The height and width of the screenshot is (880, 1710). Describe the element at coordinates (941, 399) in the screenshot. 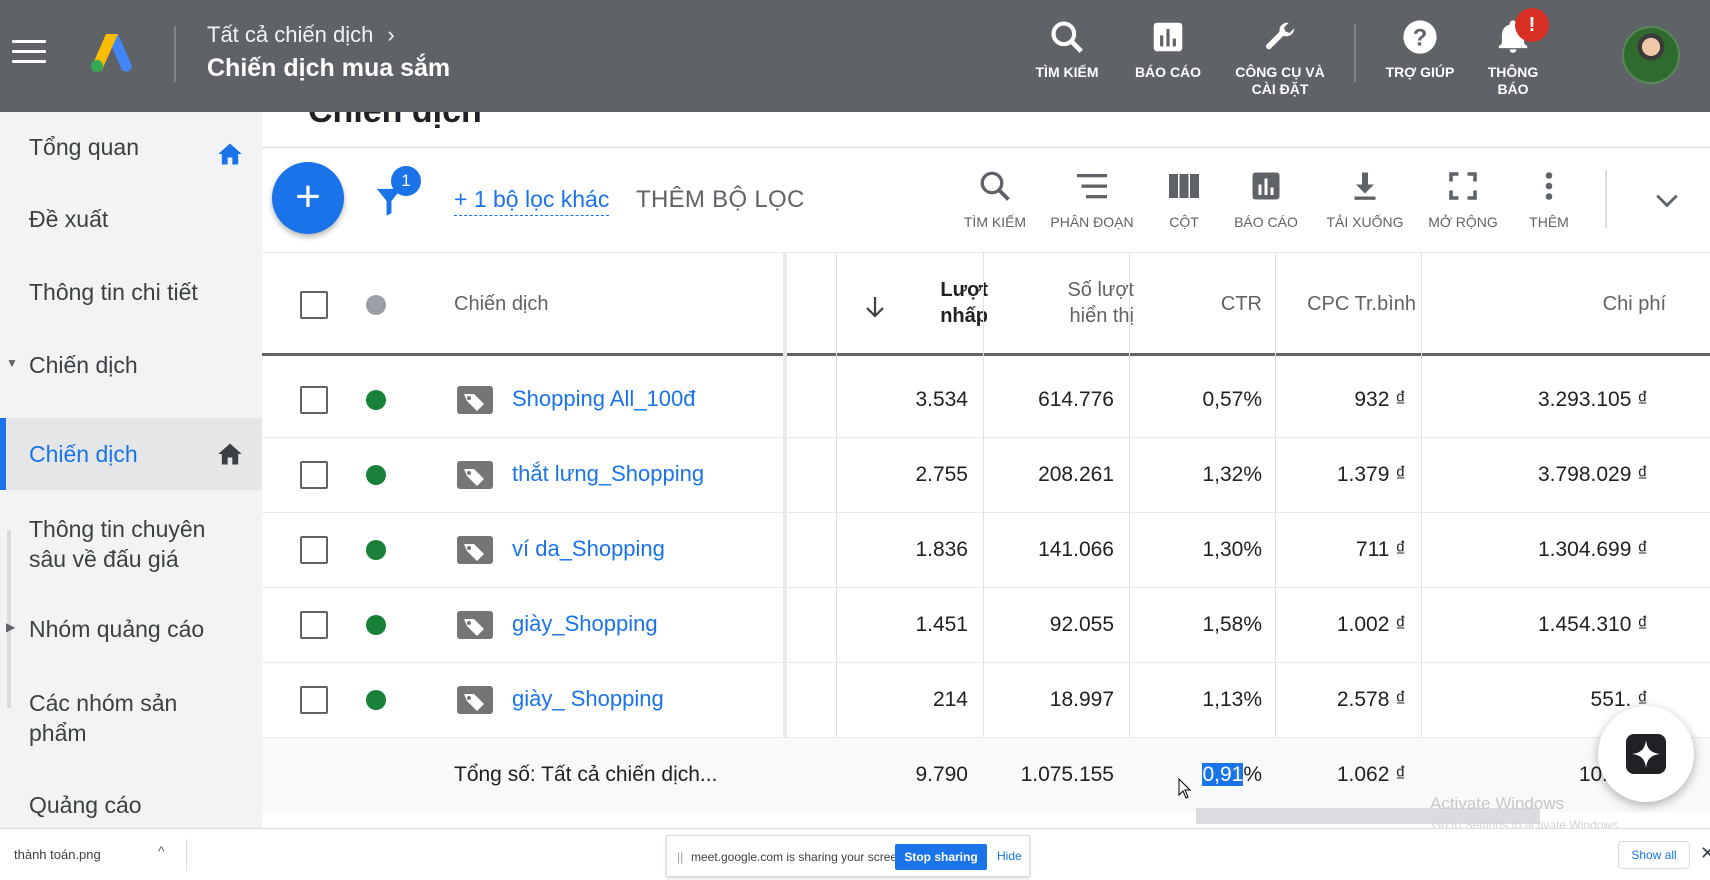

I see `cell-clicks: 3.534` at that location.